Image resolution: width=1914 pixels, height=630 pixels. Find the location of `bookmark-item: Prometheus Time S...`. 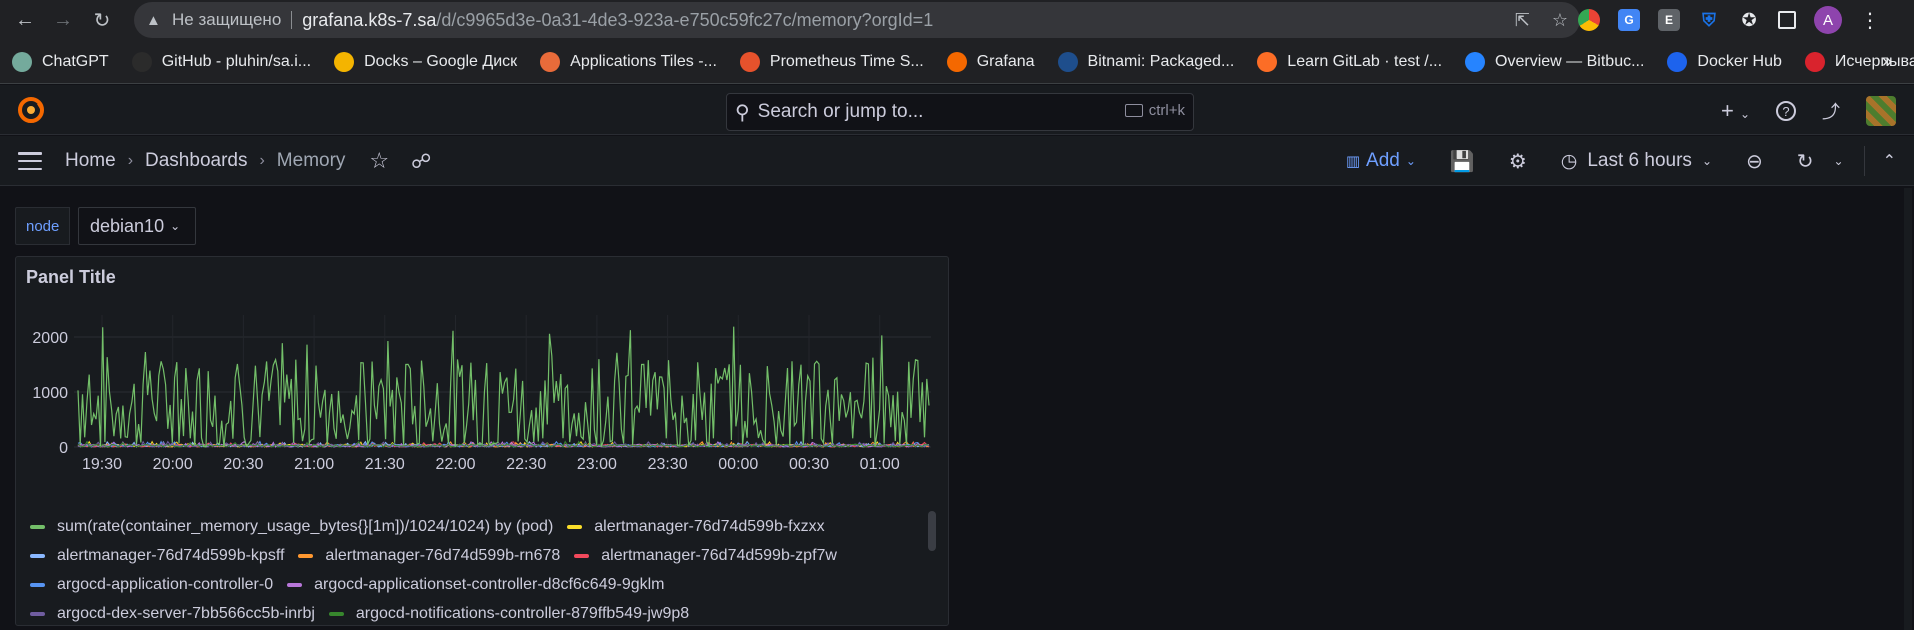

bookmark-item: Prometheus Time S... is located at coordinates (831, 61).